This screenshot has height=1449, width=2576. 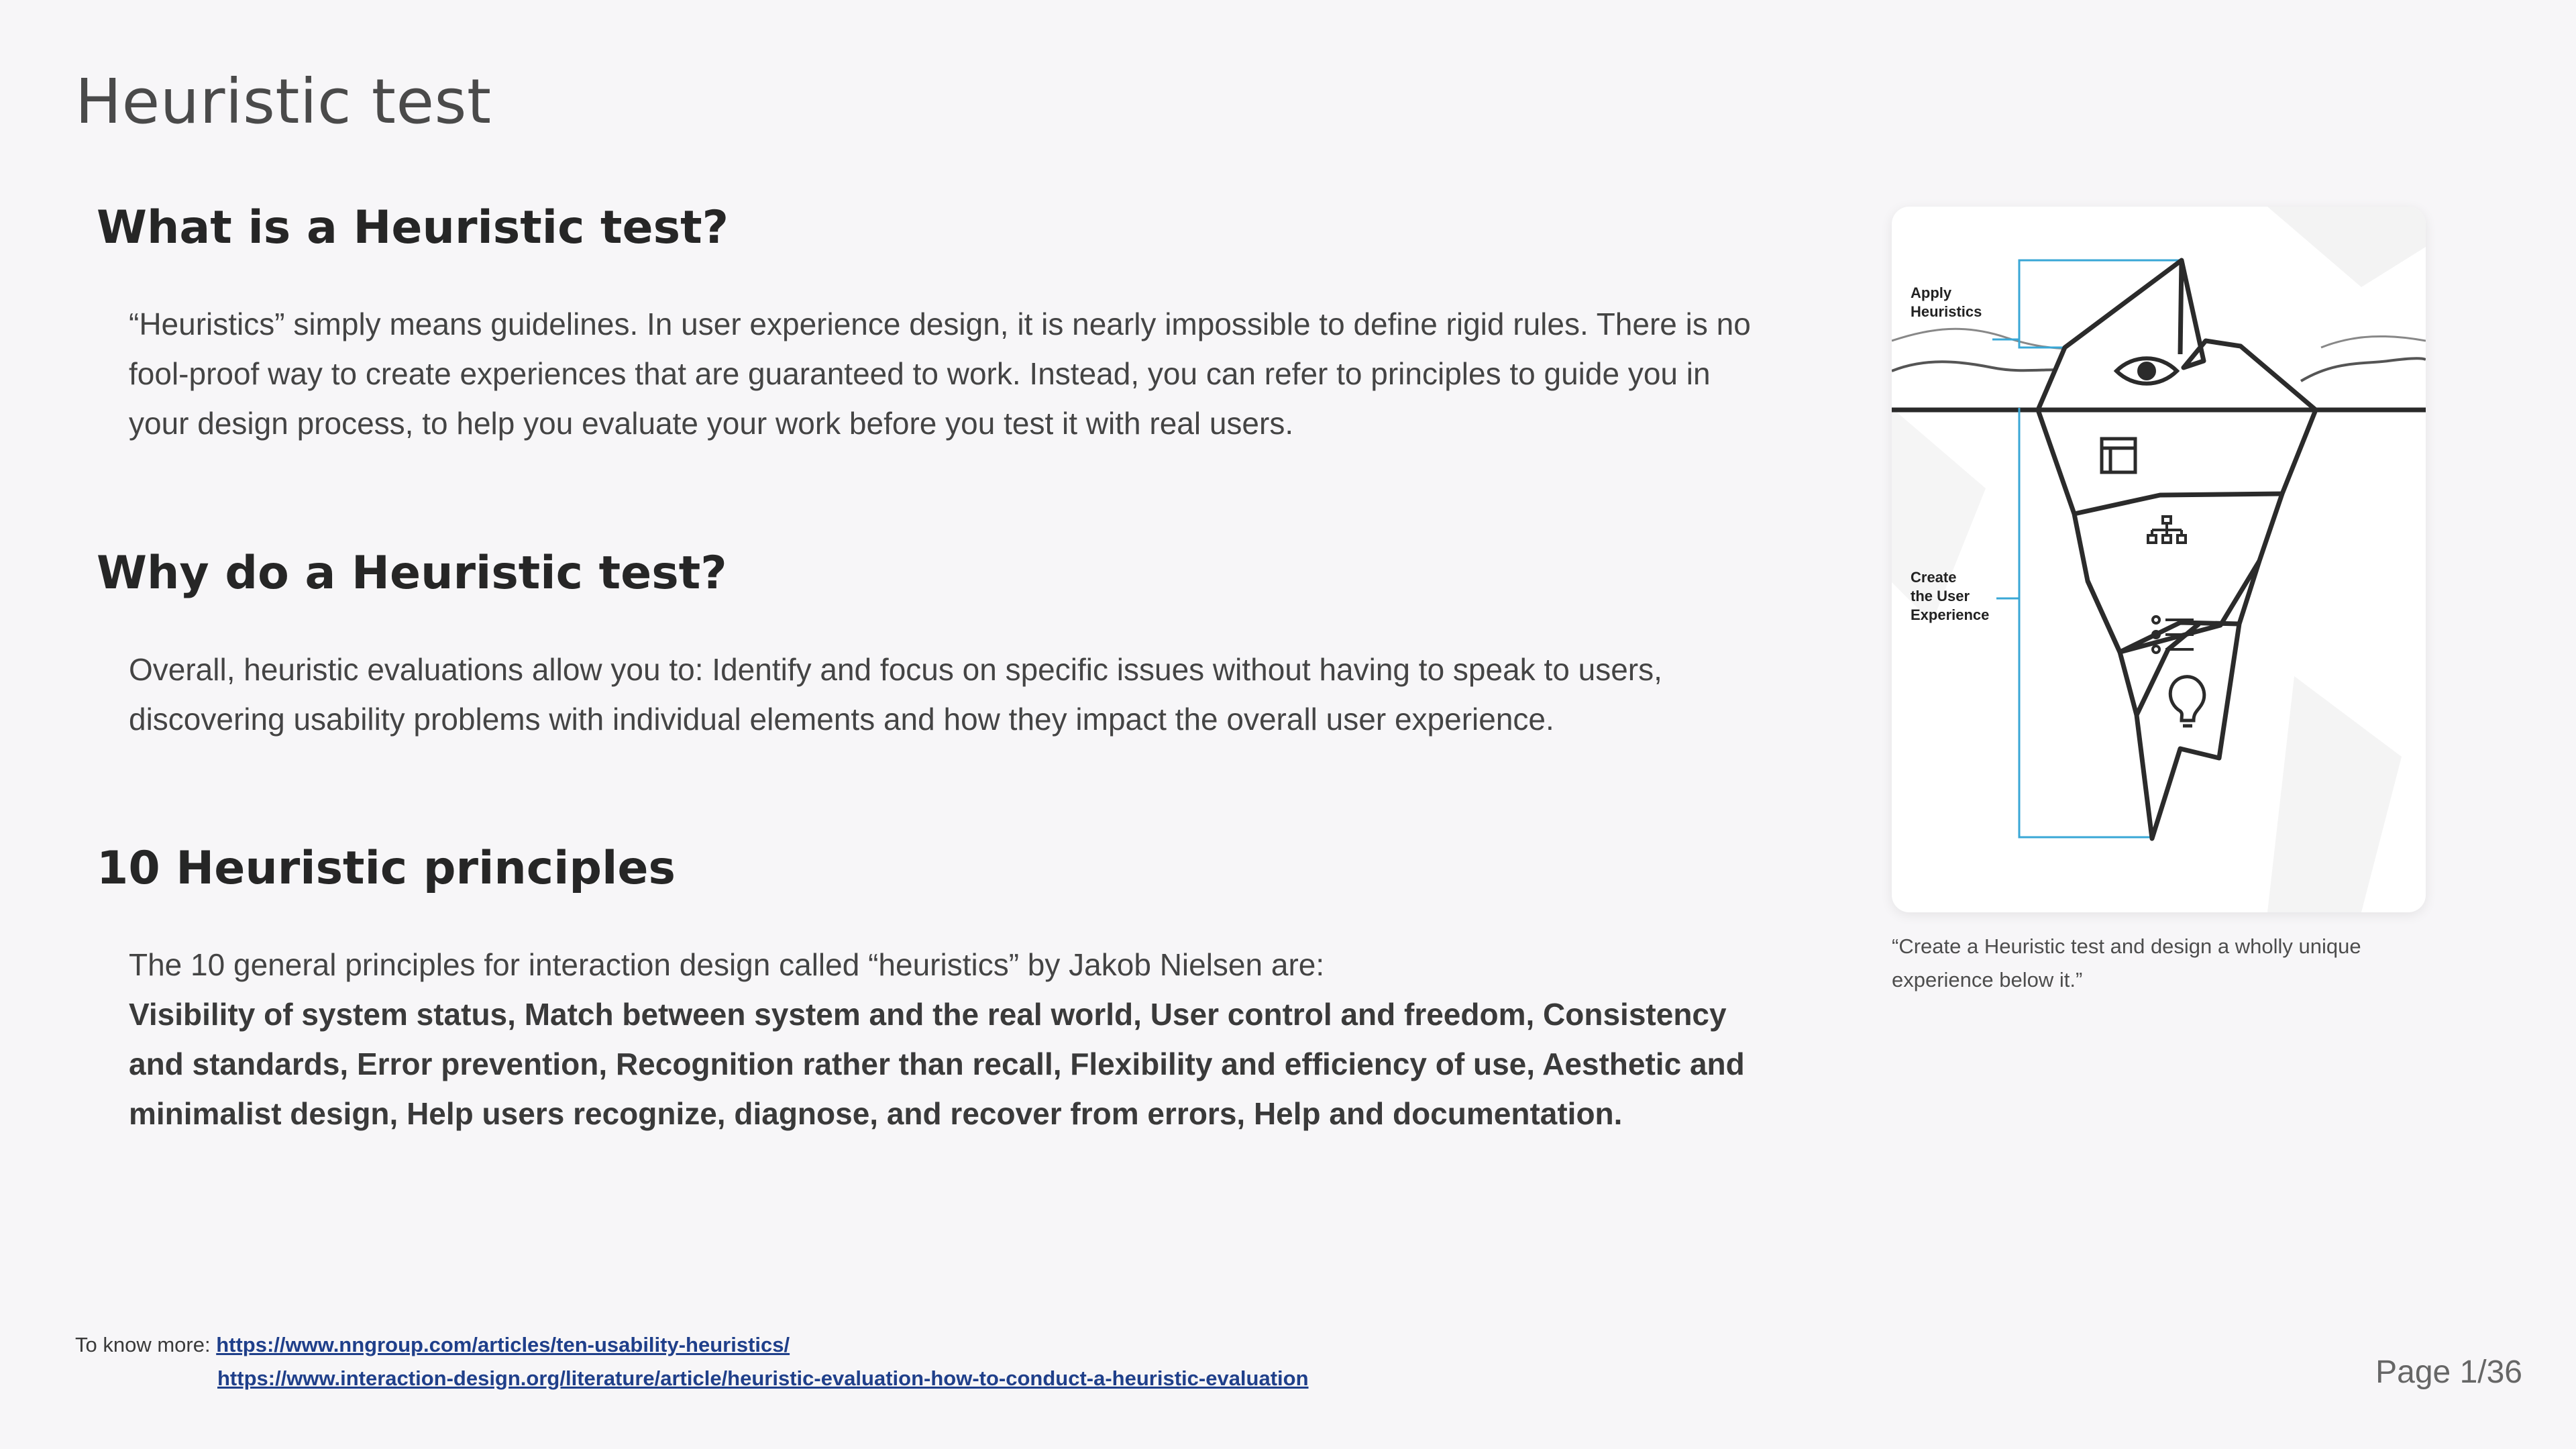 What do you see at coordinates (143, 1344) in the screenshot?
I see `footer-prefix: To know more:` at bounding box center [143, 1344].